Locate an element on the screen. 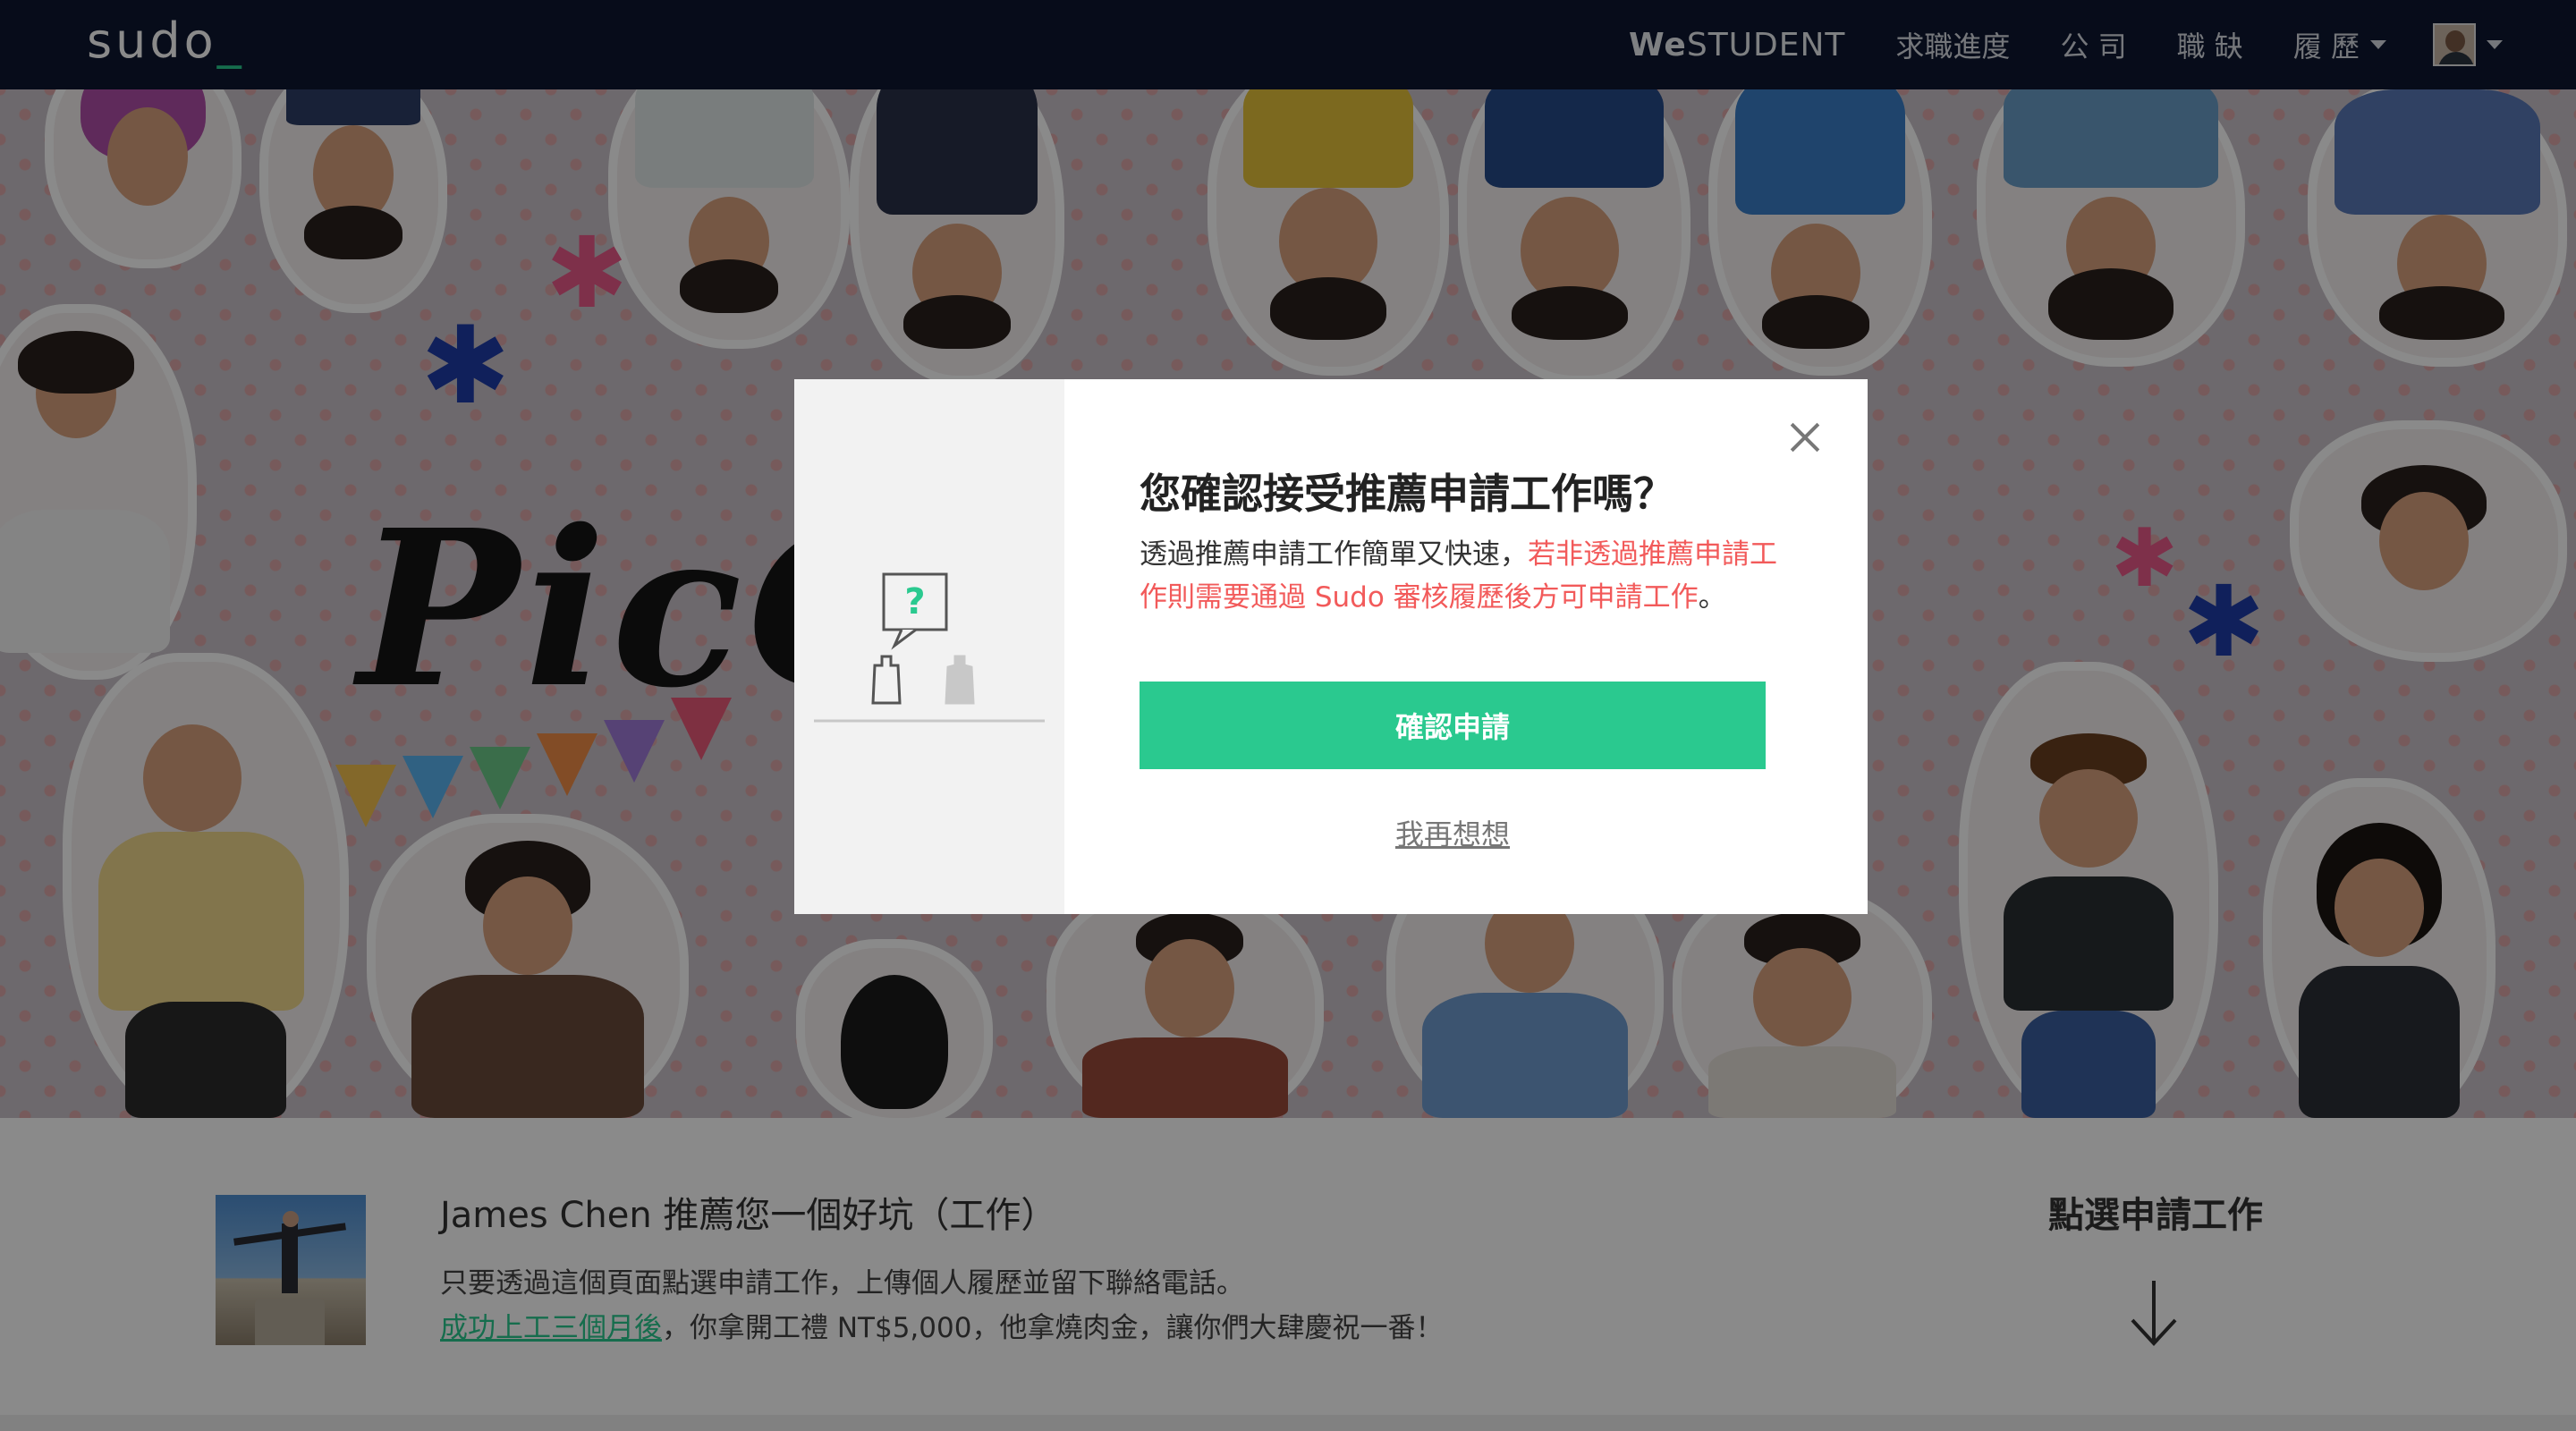  reconsider-link: 我再想想 is located at coordinates (1453, 833).